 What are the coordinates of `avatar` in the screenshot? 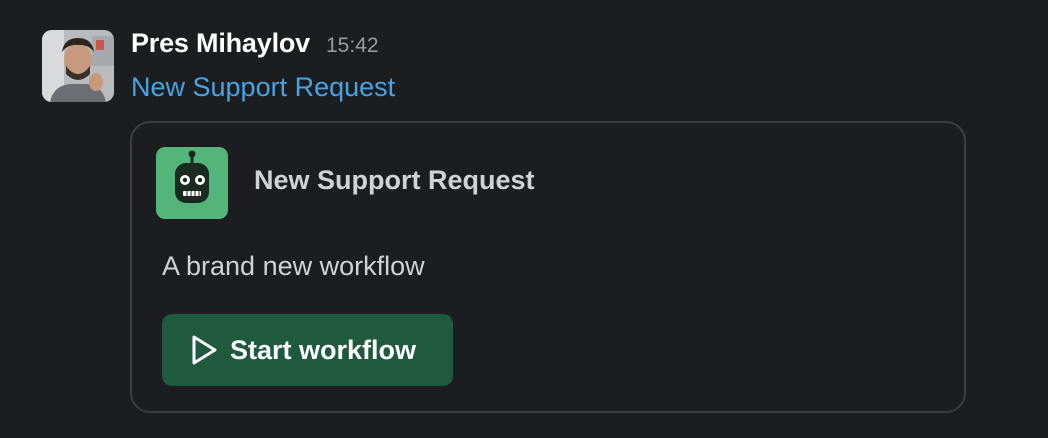 It's located at (78, 66).